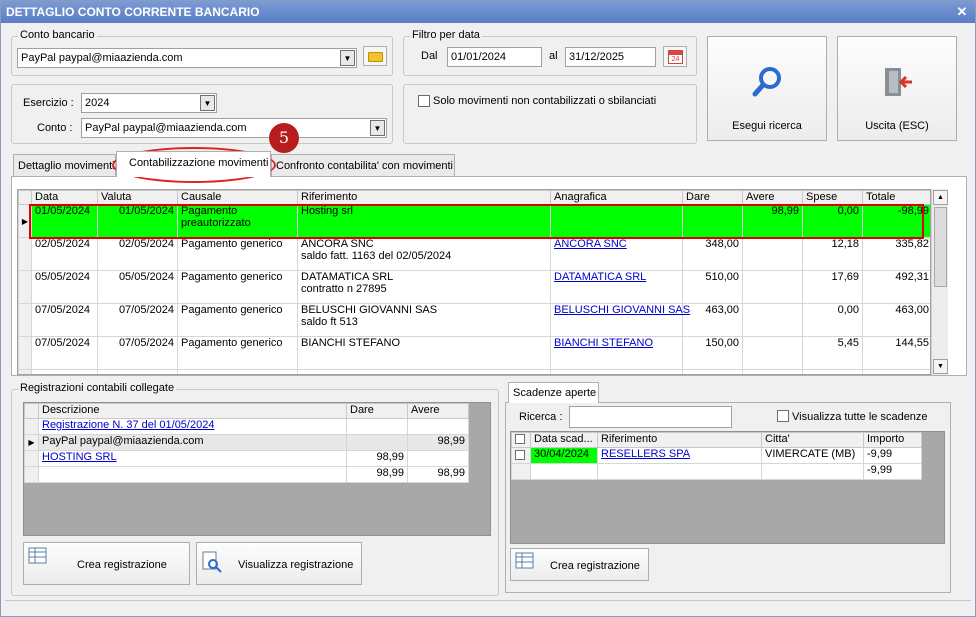 This screenshot has width=976, height=617. I want to click on cell-dare-total: 98,99, so click(377, 474).